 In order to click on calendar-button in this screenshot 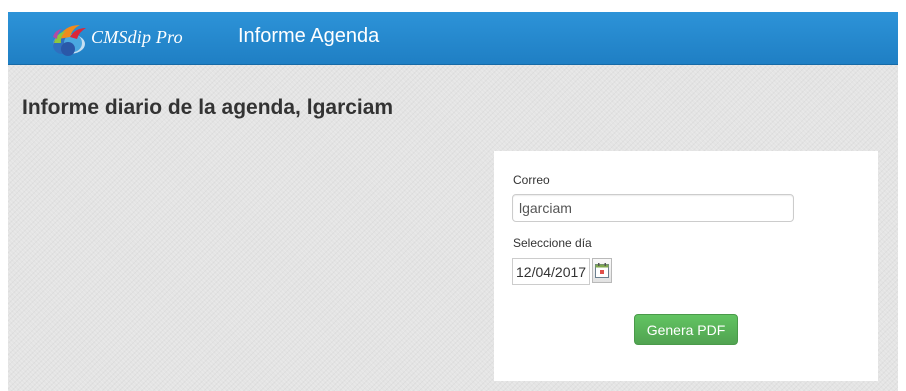, I will do `click(602, 270)`.